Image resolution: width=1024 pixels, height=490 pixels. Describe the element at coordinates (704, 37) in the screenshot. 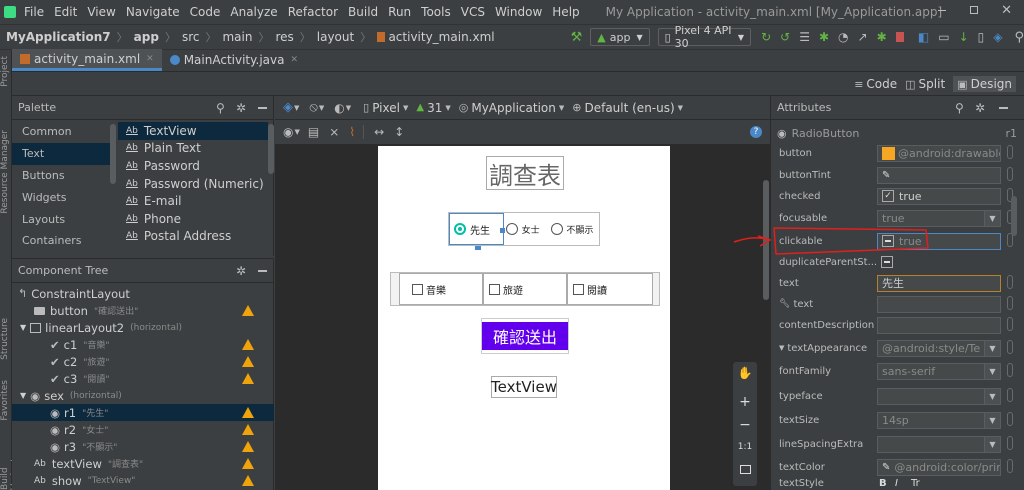

I see `device-dropdown: ▯ Pixel 4 API 30 ▼` at that location.